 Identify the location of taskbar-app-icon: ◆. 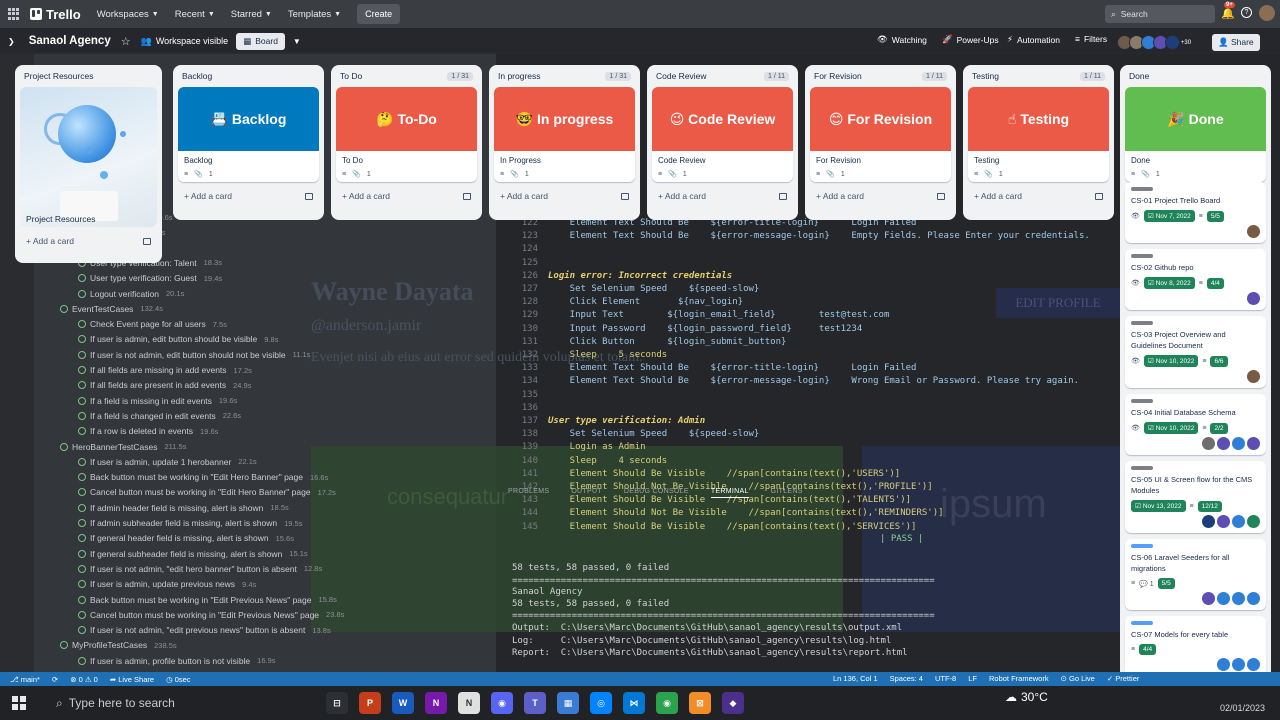
(733, 703).